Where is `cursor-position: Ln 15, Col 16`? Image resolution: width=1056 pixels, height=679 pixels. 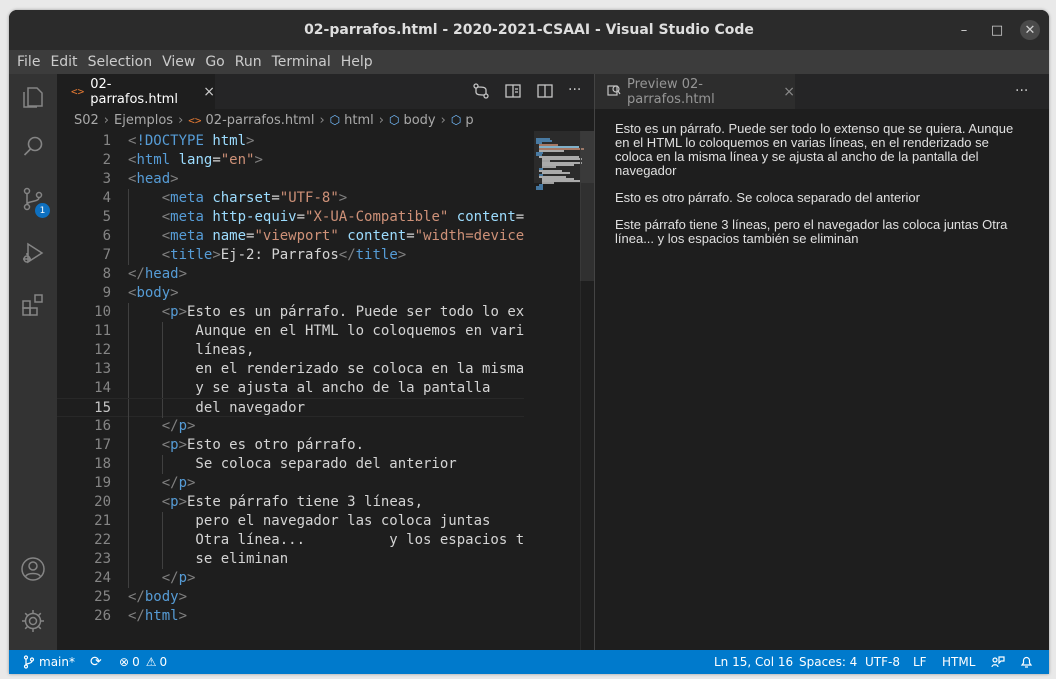
cursor-position: Ln 15, Col 16 is located at coordinates (753, 662).